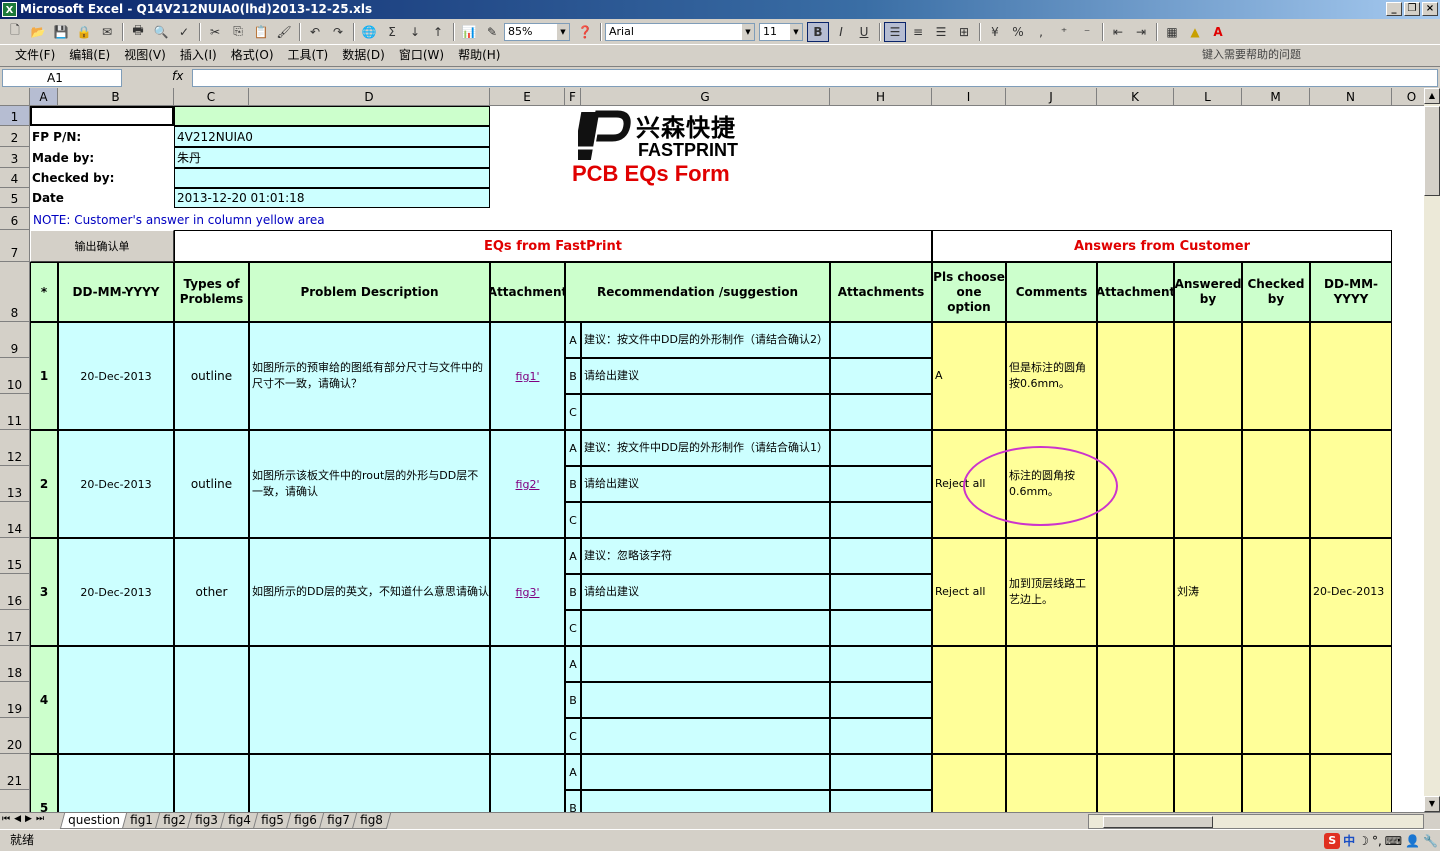 This screenshot has height=851, width=1440. What do you see at coordinates (15, 246) in the screenshot?
I see `row-header-7: 7` at bounding box center [15, 246].